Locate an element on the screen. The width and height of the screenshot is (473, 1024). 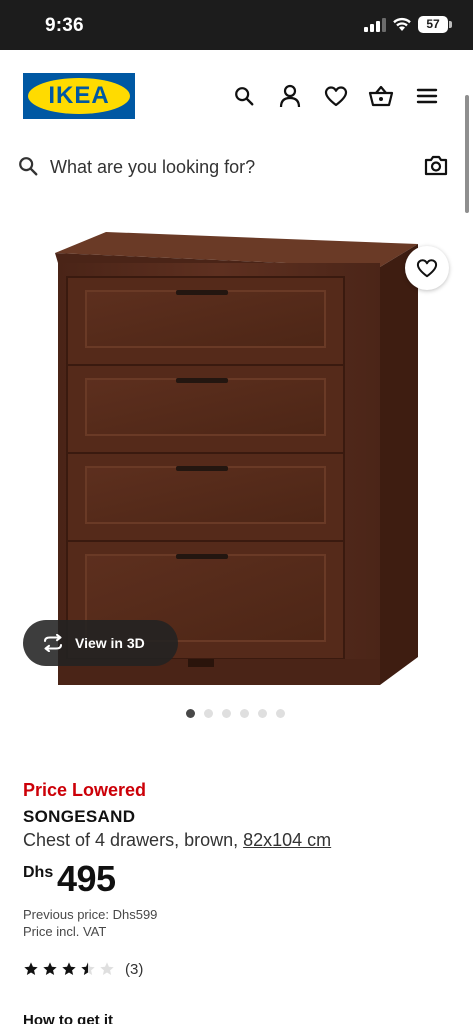
battery-indicator: 57 is located at coordinates (433, 24).